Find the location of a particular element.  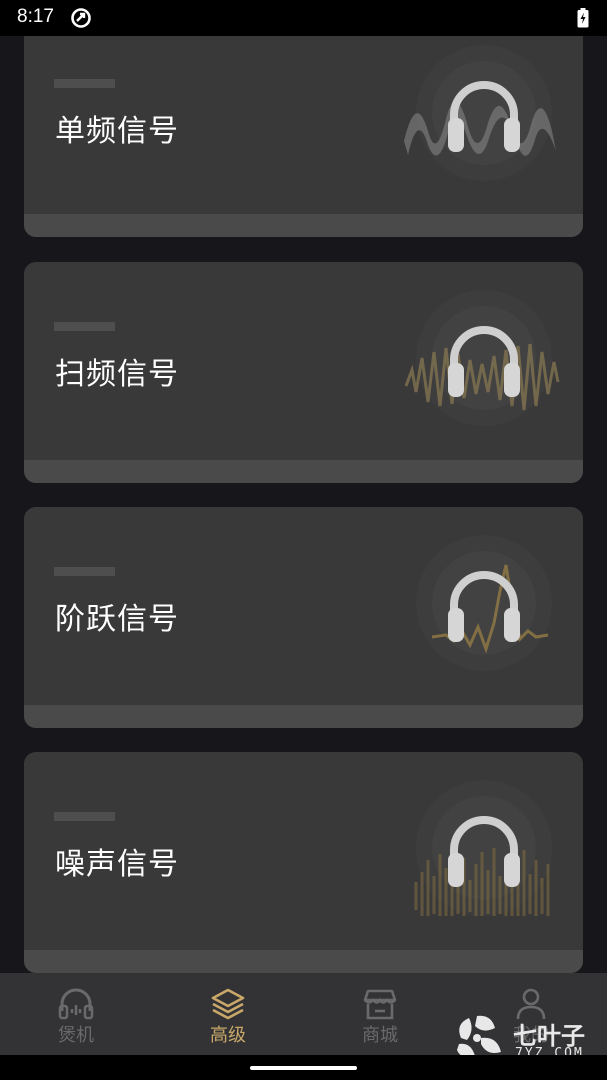

nav-label: 高级 is located at coordinates (228, 1035).